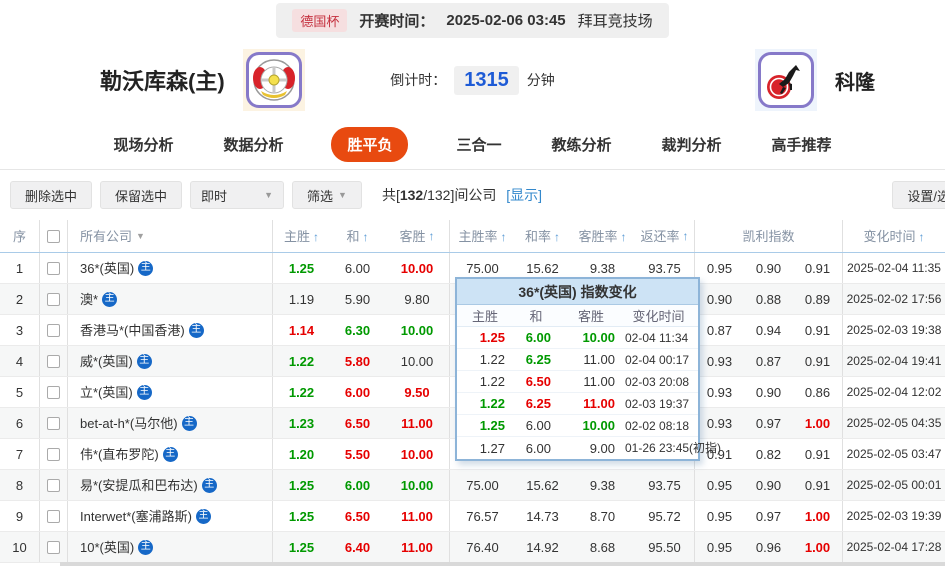  What do you see at coordinates (170, 392) in the screenshot?
I see `company-cell: 立*(英国) 主` at bounding box center [170, 392].